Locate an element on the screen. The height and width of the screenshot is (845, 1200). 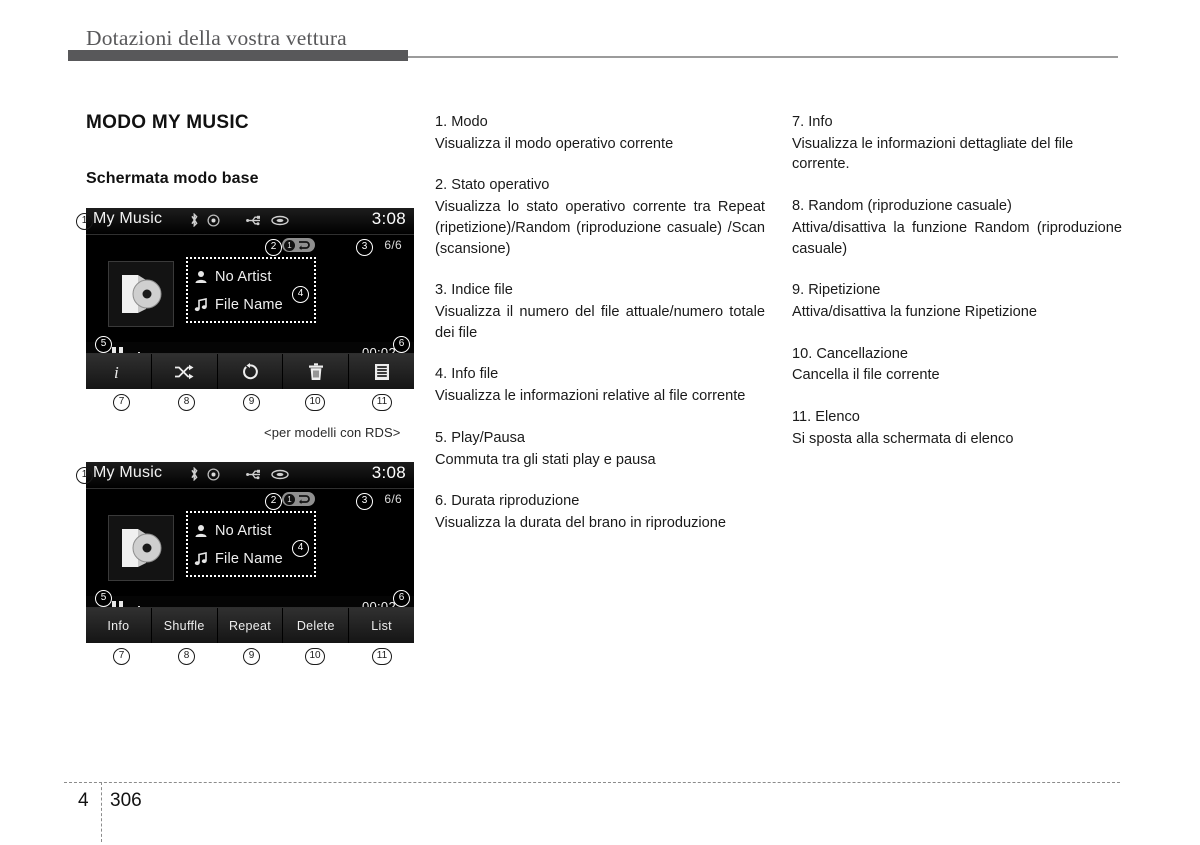
shuffle-button: Shuffle is located at coordinates (184, 625).